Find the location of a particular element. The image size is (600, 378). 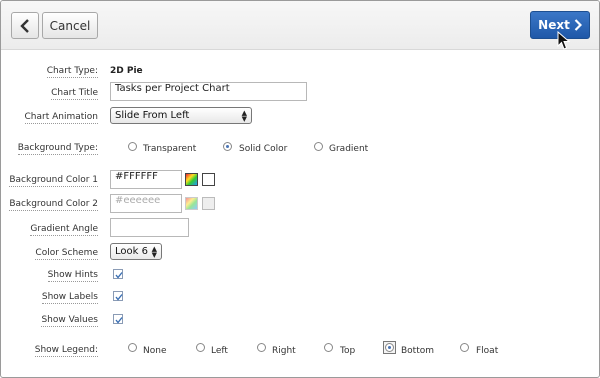

legend-bottom-label: Bottom is located at coordinates (418, 351).